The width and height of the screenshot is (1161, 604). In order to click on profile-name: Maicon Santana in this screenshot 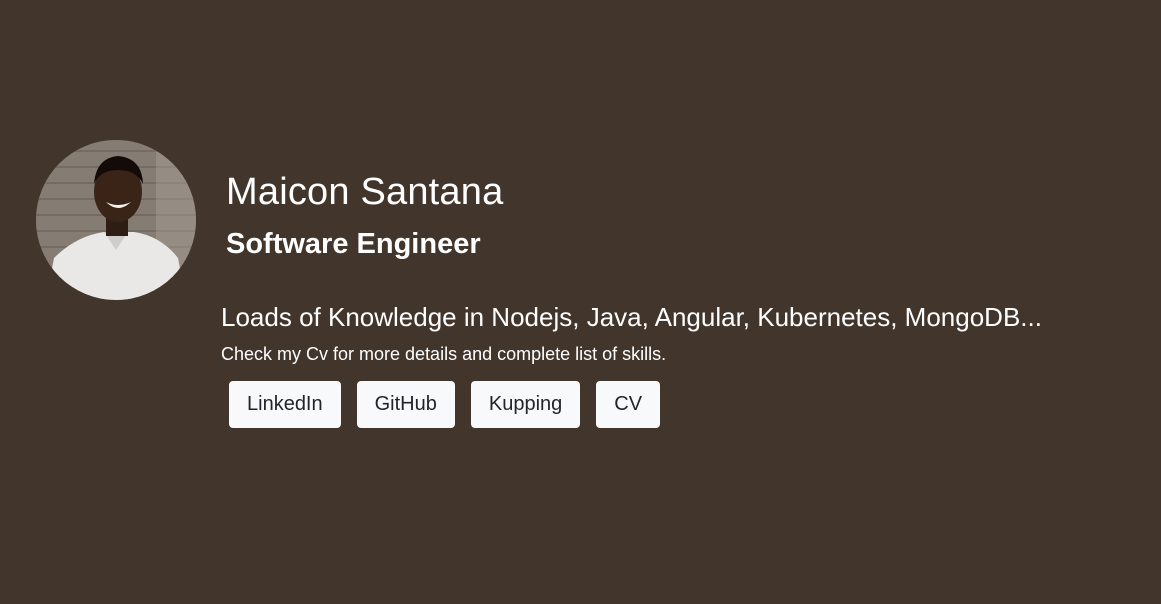, I will do `click(365, 192)`.